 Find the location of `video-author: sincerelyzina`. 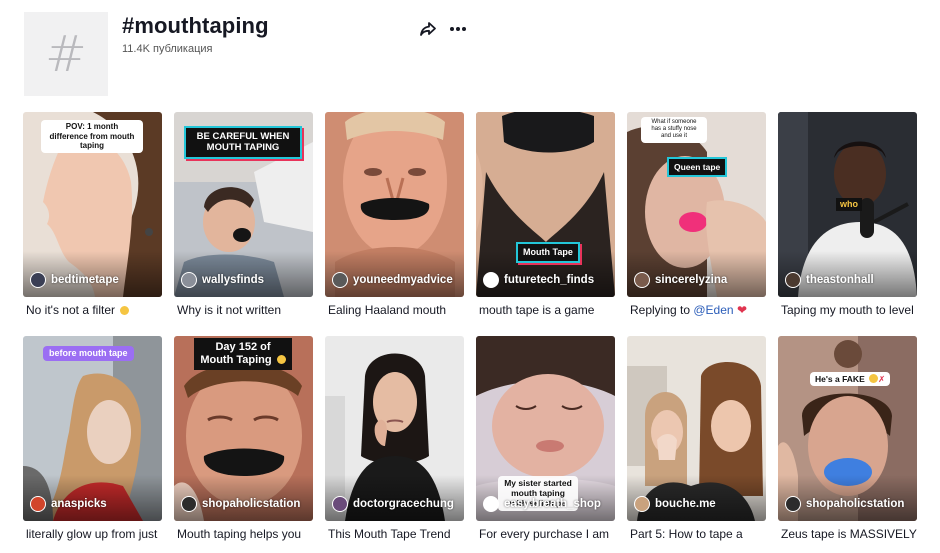

video-author: sincerelyzina is located at coordinates (680, 280).